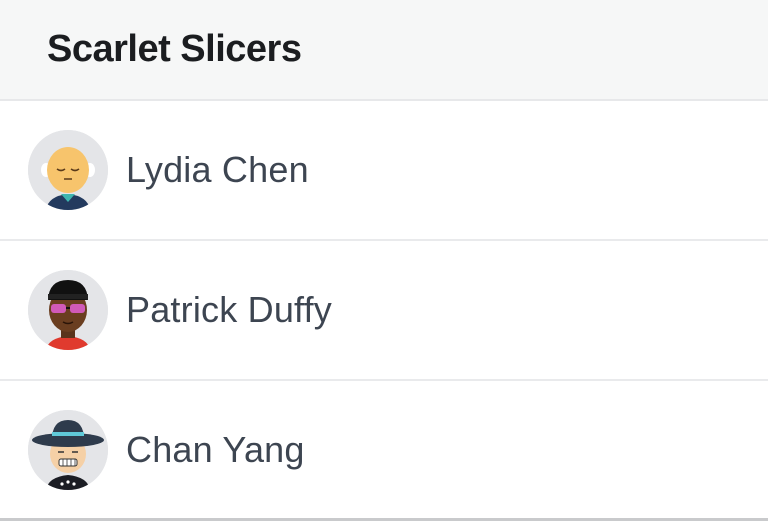 The image size is (768, 523). I want to click on team-title: Scarlet Slicers, so click(174, 49).